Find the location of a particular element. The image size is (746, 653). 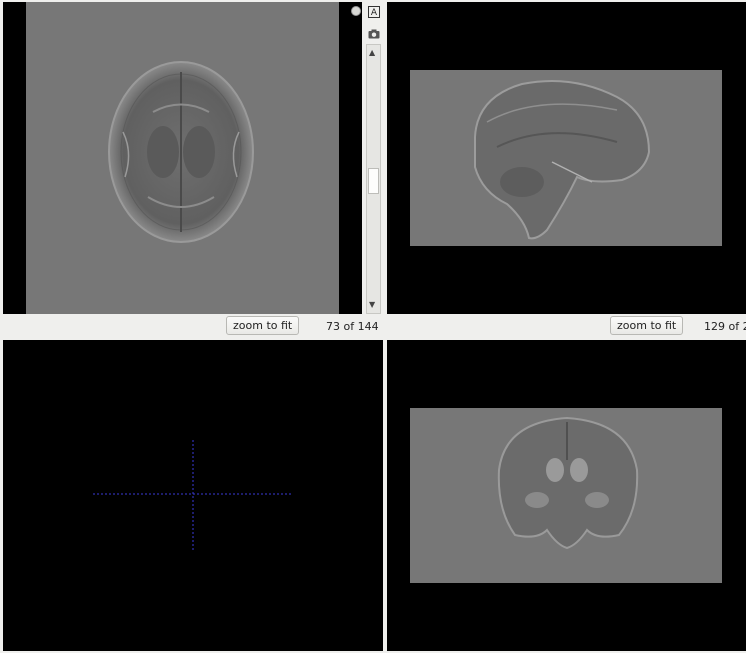

snapshot-button is located at coordinates (374, 34).